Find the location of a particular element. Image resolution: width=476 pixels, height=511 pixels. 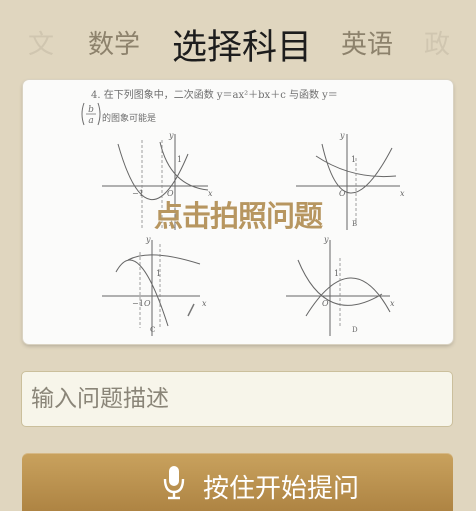

microphone-icon is located at coordinates (174, 483).